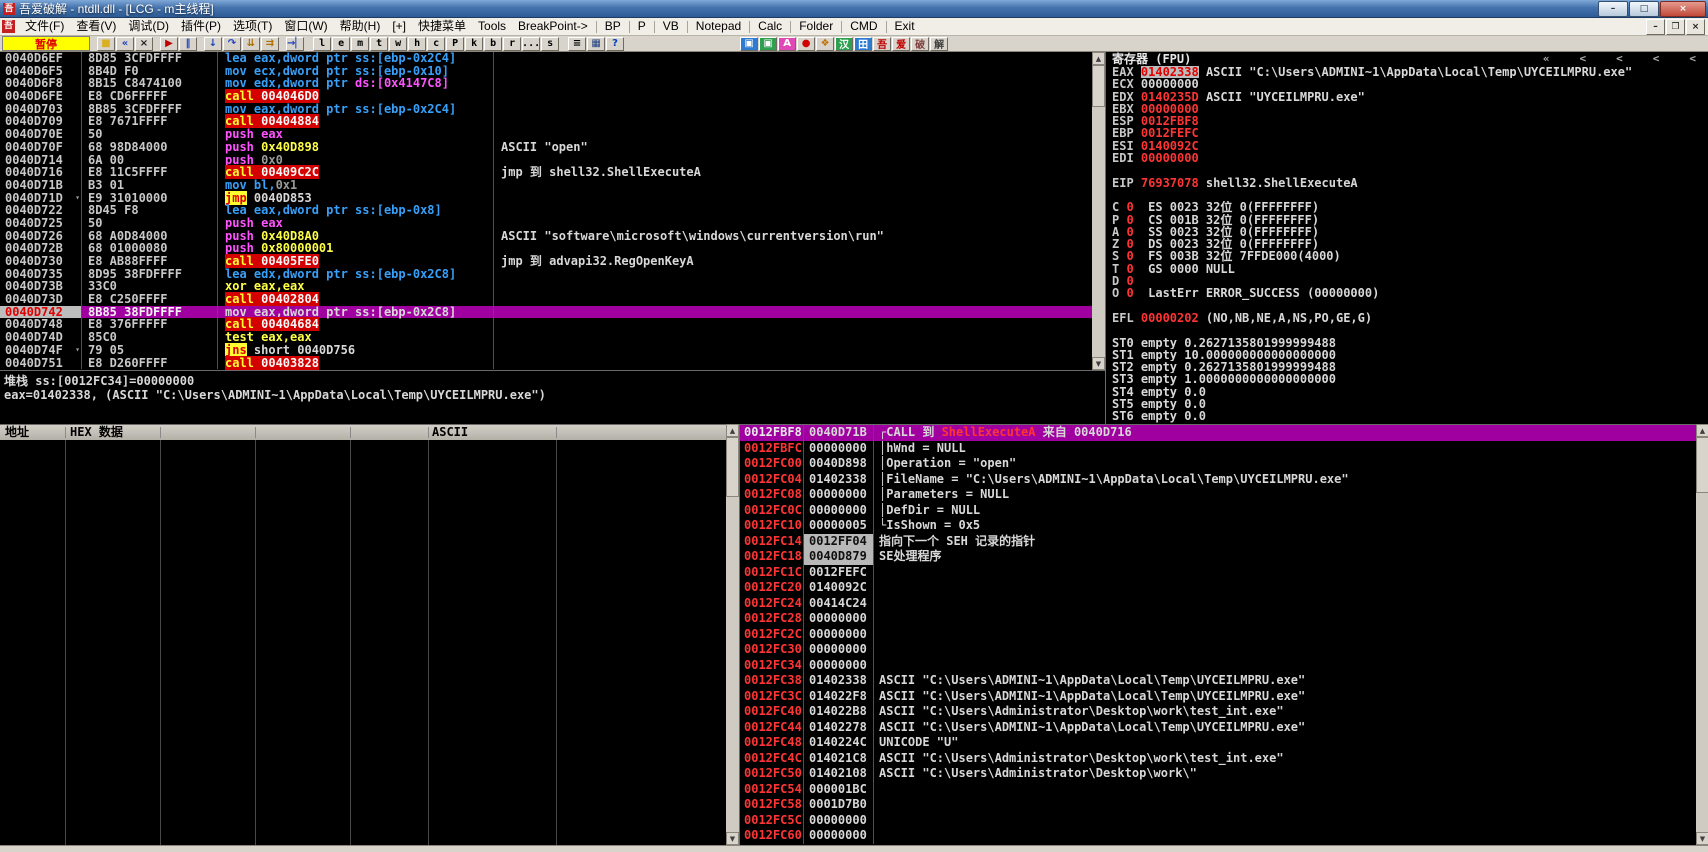 This screenshot has height=852, width=1708. I want to click on panel-button-s: s, so click(550, 43).